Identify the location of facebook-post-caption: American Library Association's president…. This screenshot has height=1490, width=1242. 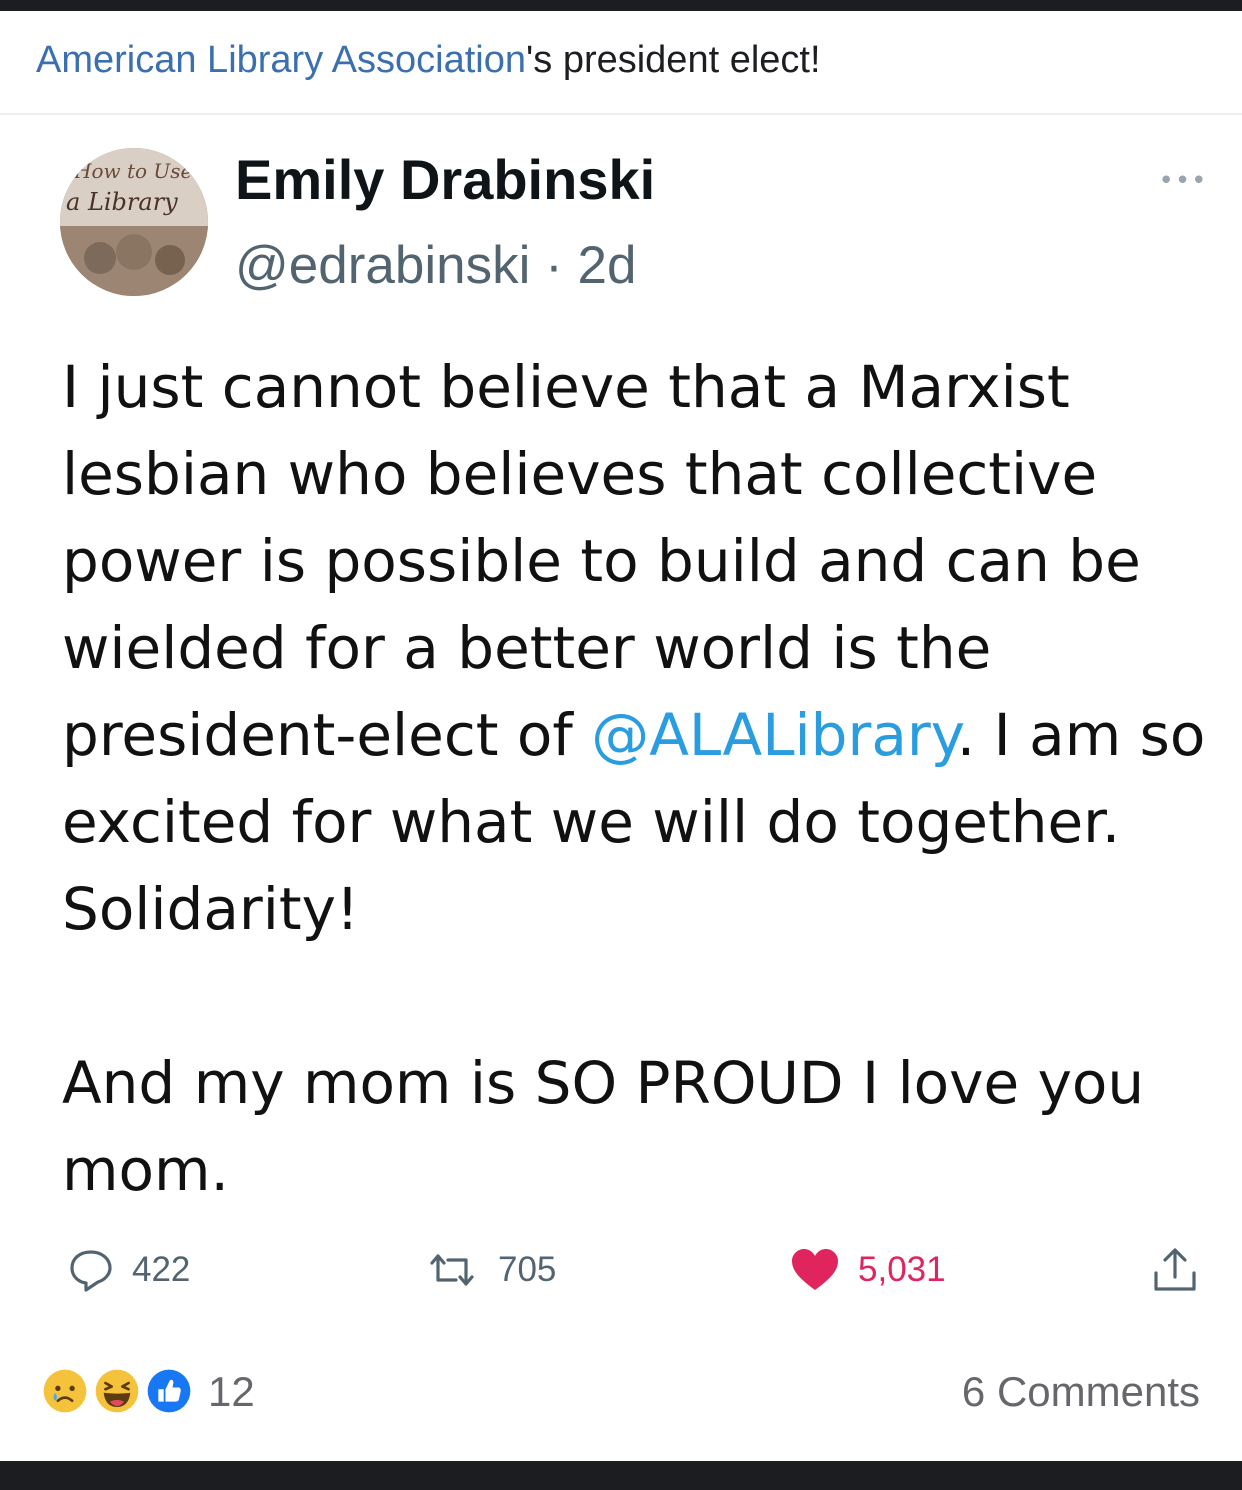
(626, 60).